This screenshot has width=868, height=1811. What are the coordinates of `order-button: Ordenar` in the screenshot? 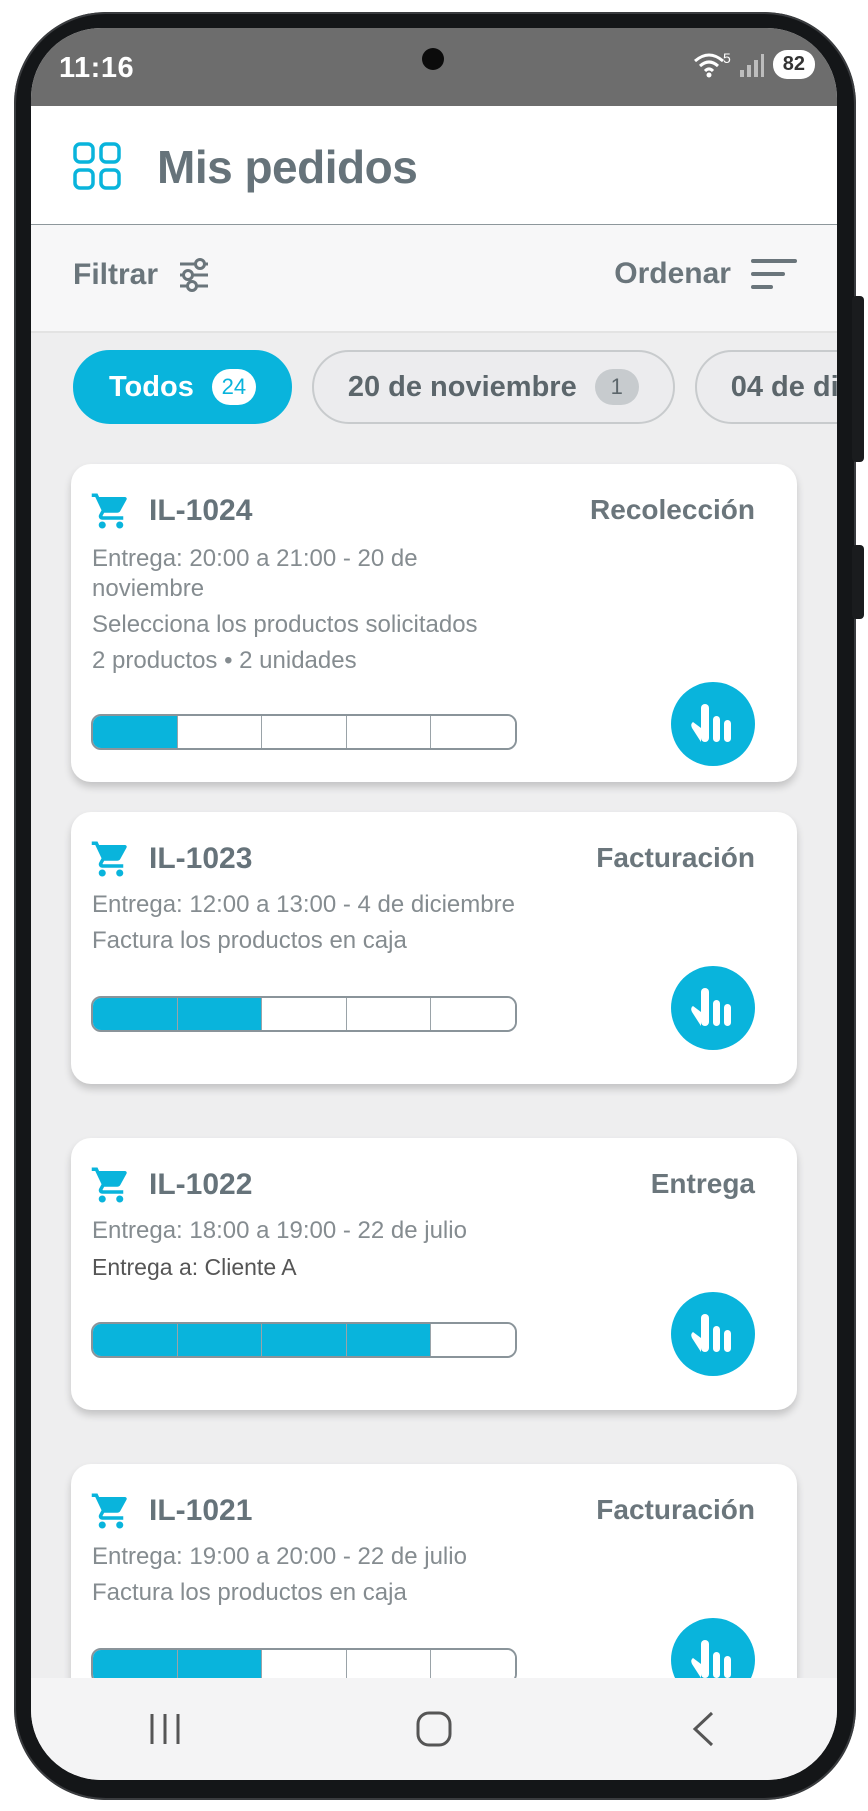 It's located at (705, 274).